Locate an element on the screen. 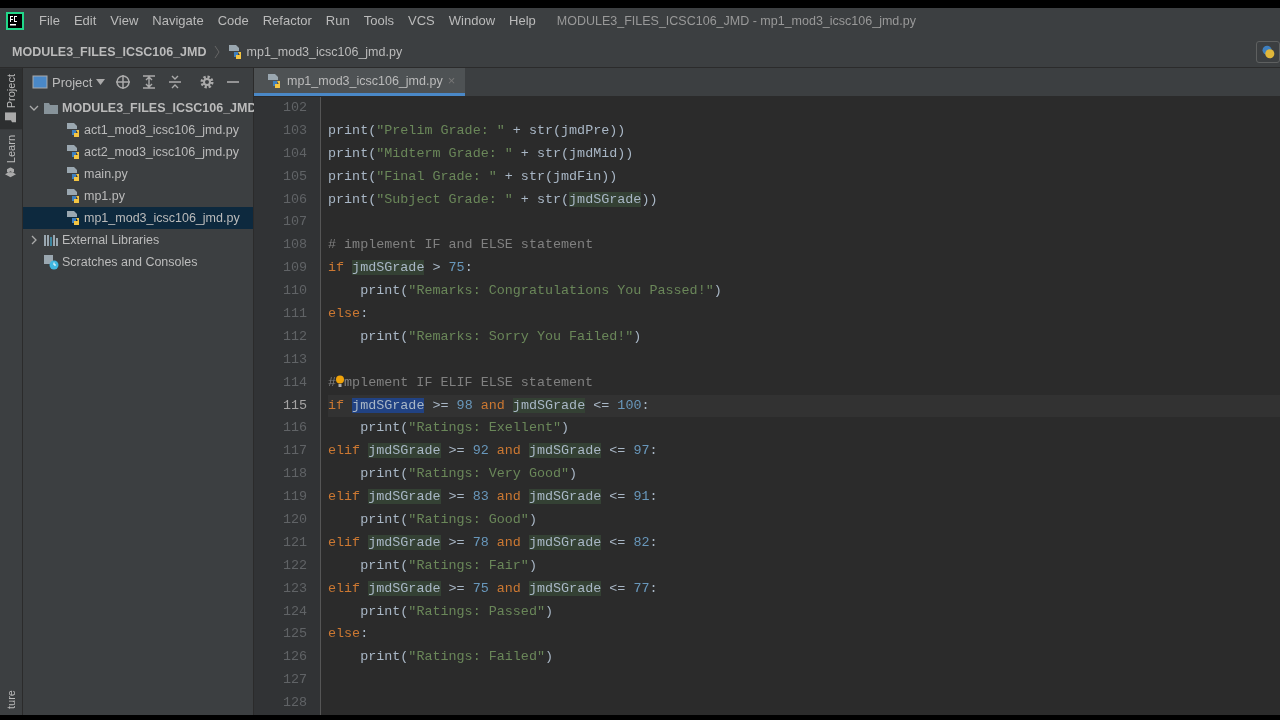 This screenshot has width=1280, height=720. python-interpreter-icon is located at coordinates (1268, 52).